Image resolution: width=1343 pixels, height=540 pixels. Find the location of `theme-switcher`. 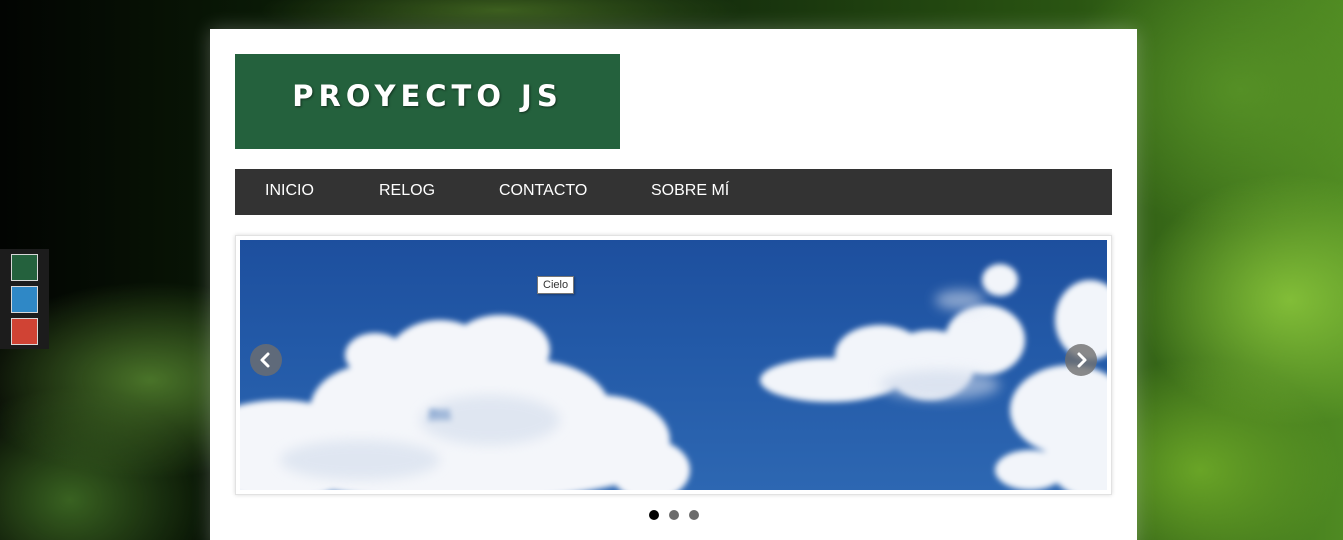

theme-switcher is located at coordinates (24, 299).